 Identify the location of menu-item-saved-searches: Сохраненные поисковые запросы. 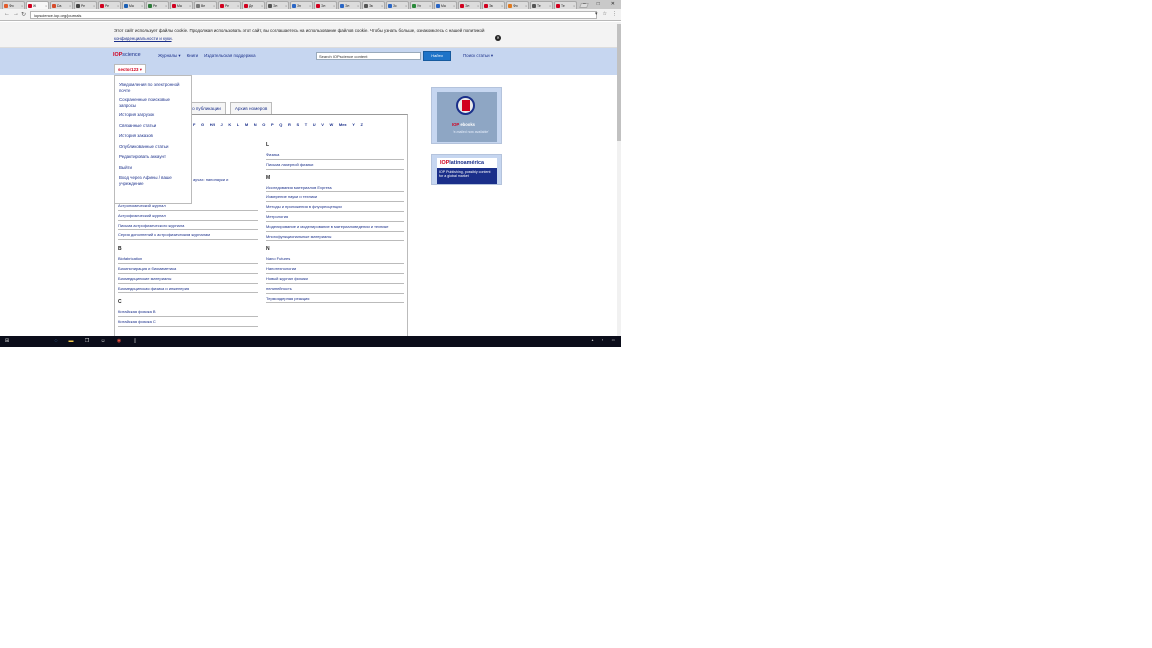
(153, 102).